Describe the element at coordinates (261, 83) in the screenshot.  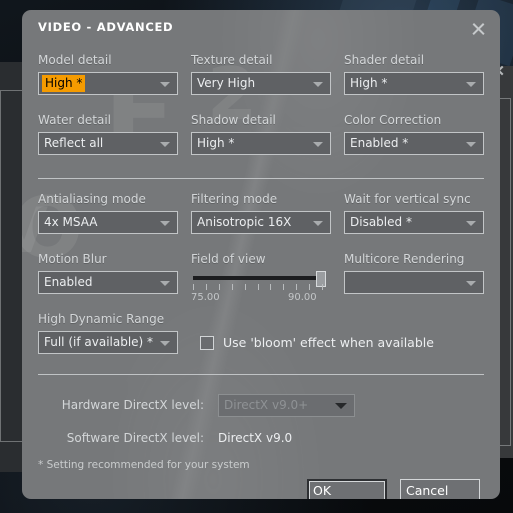
I see `dropdown-texture-detail: Very High` at that location.